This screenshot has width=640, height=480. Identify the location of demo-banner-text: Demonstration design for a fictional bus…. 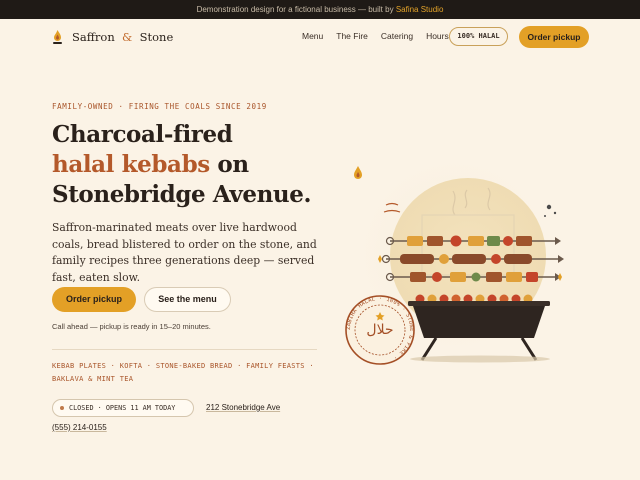
(295, 9).